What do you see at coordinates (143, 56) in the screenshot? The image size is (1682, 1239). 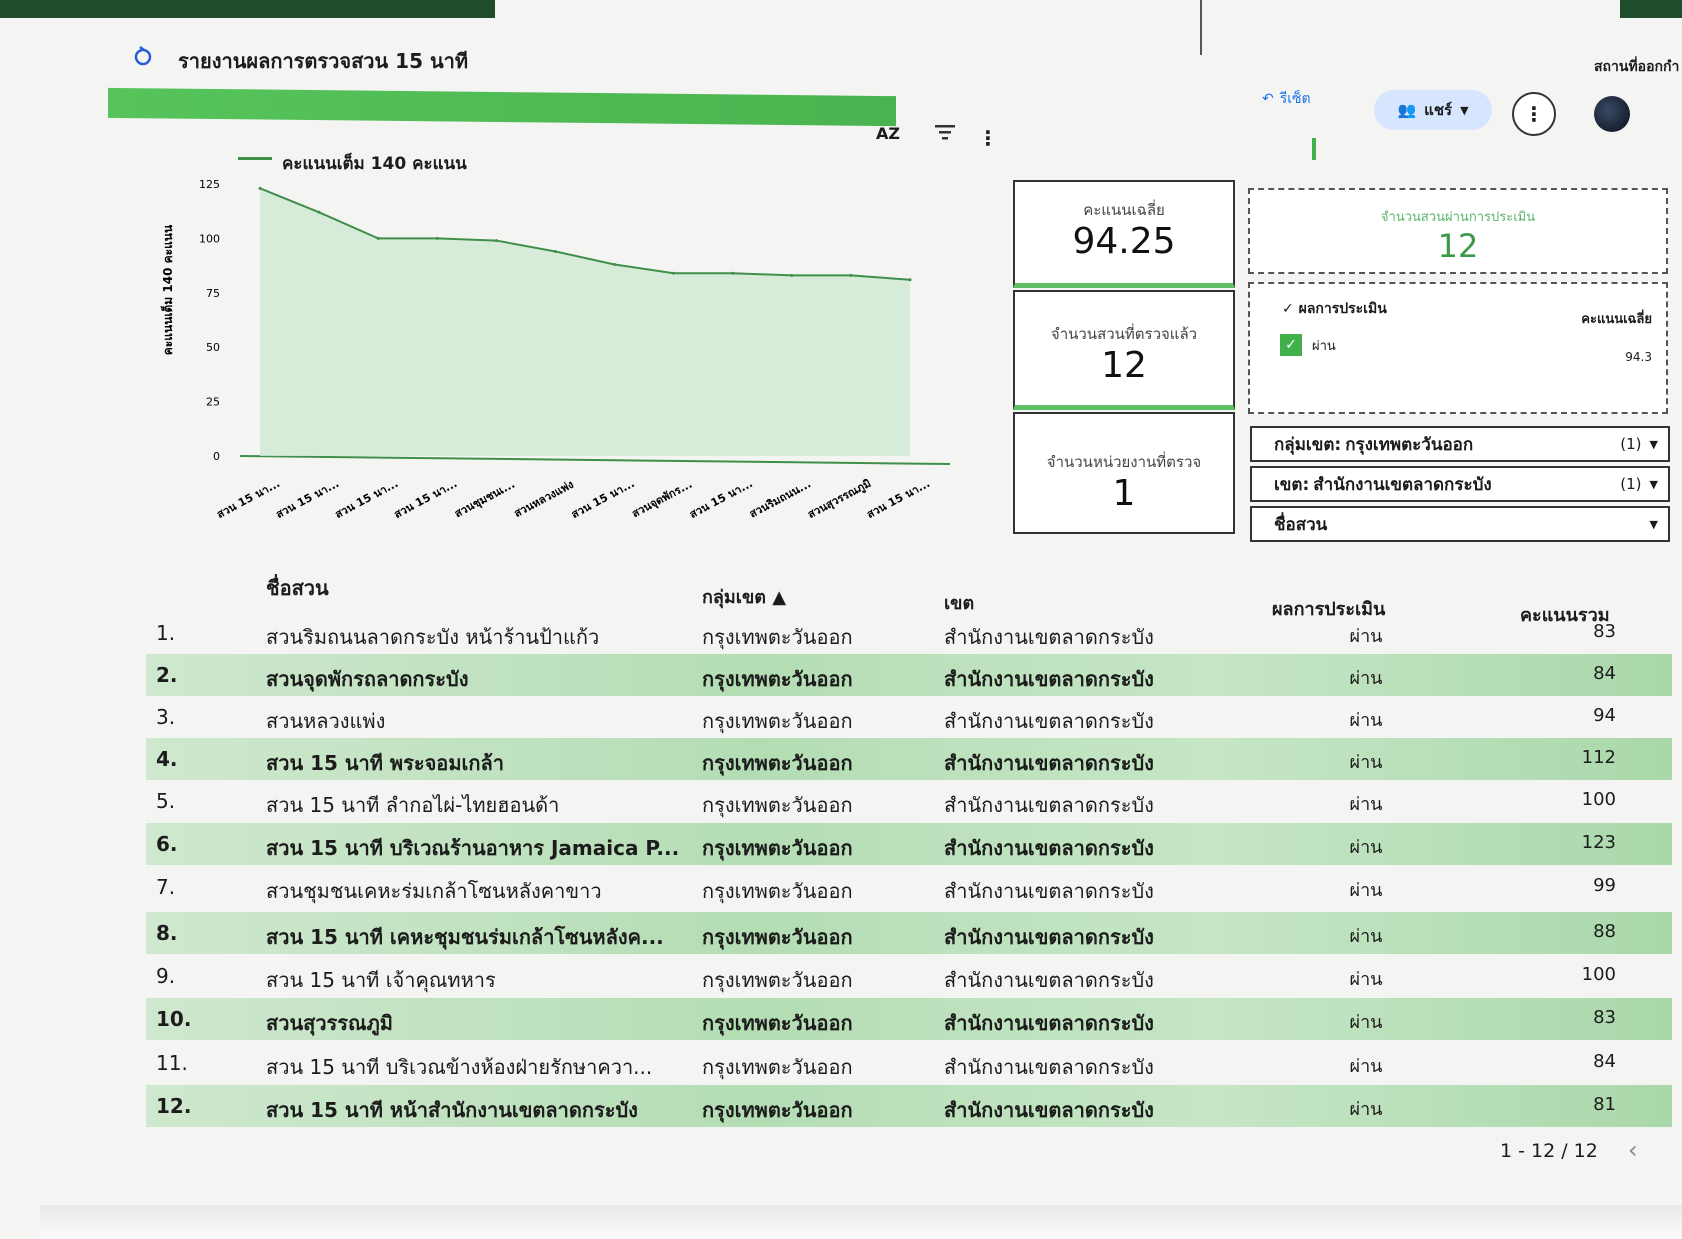 I see `report-logo-icon` at bounding box center [143, 56].